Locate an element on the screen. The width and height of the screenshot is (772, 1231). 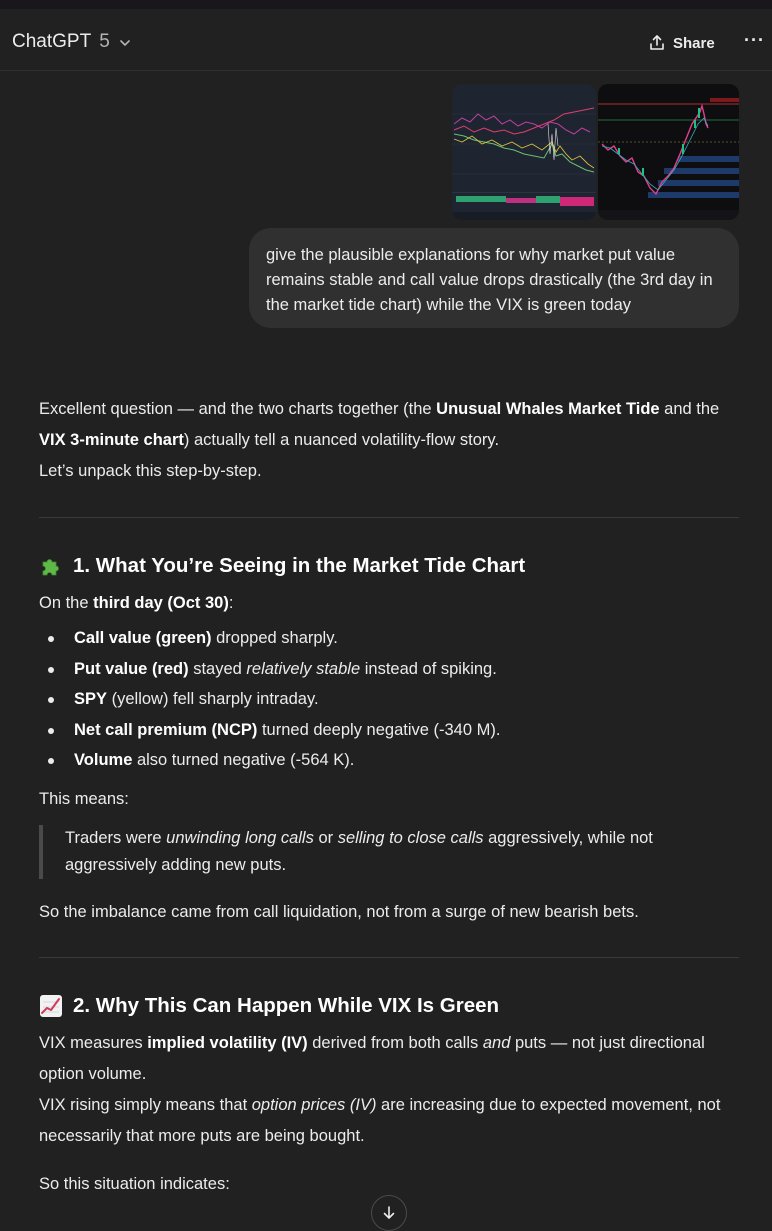
model-selector-button: ChatGPT 5 is located at coordinates (72, 42).